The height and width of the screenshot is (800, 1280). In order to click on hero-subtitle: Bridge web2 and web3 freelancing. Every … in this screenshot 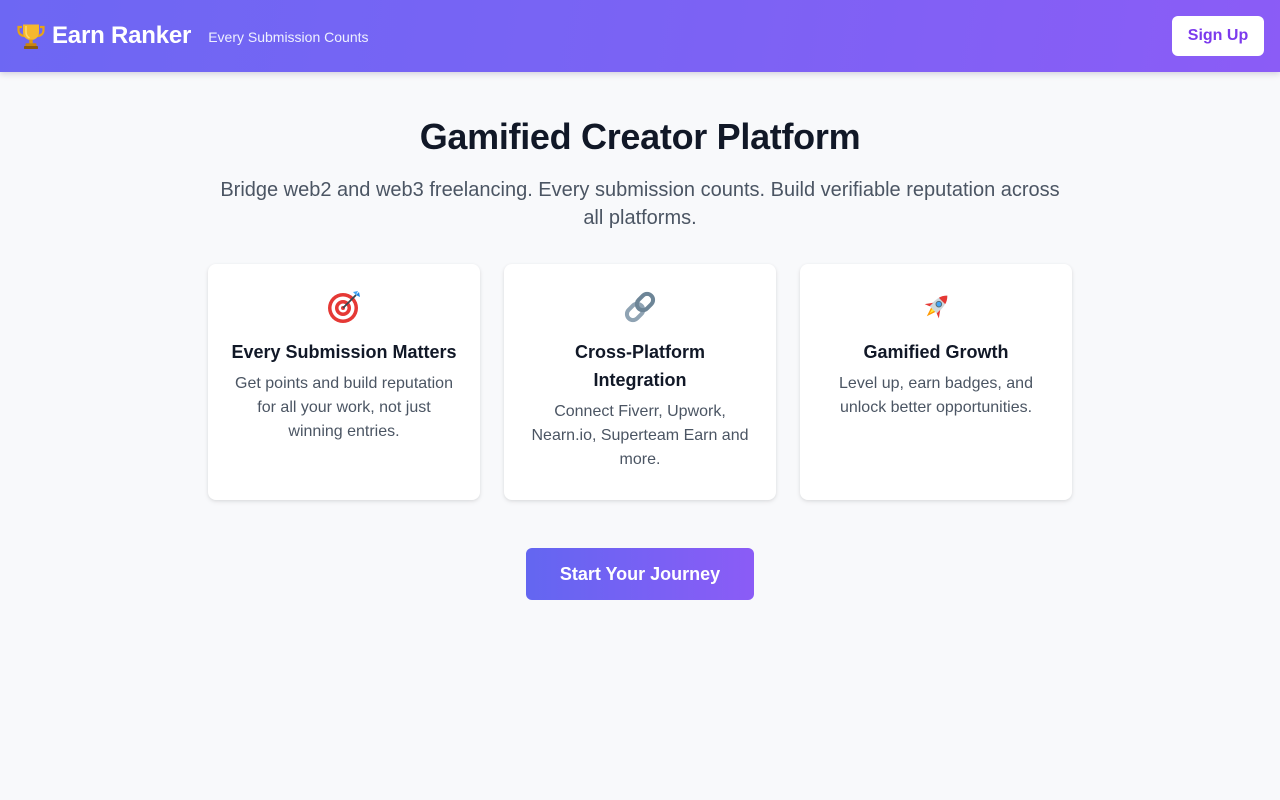, I will do `click(640, 204)`.